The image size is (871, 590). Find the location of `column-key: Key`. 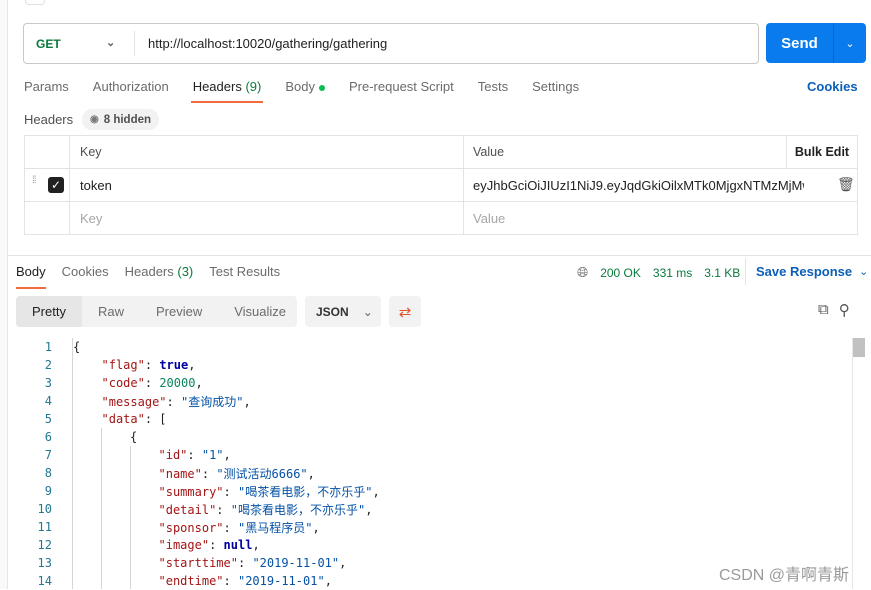

column-key: Key is located at coordinates (267, 152).